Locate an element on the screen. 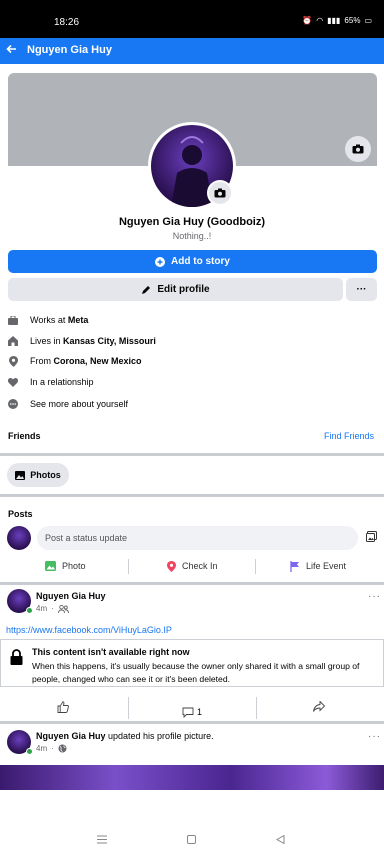 The width and height of the screenshot is (384, 854). system-navigation-bar is located at coordinates (192, 822).